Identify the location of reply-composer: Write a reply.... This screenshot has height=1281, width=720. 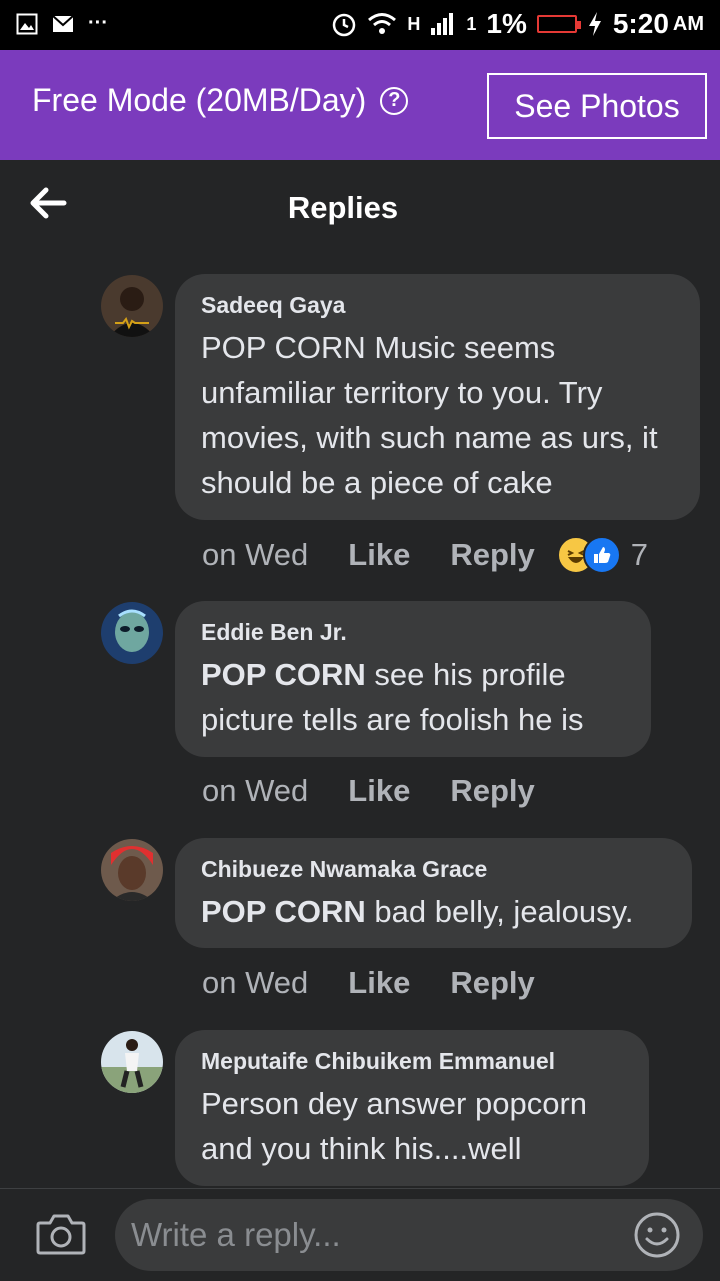
(360, 1234).